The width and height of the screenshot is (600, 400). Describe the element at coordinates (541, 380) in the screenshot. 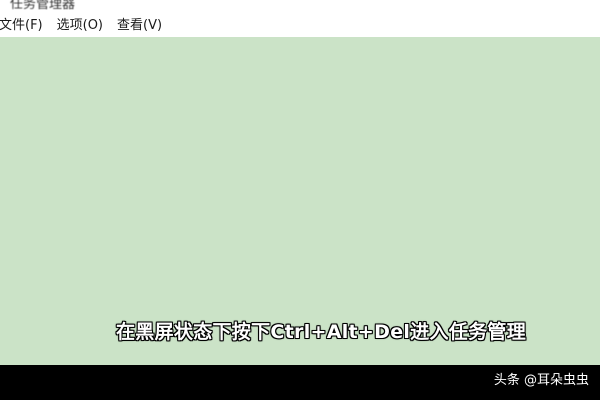

I see `watermark: 头条 @耳朵虫虫` at that location.